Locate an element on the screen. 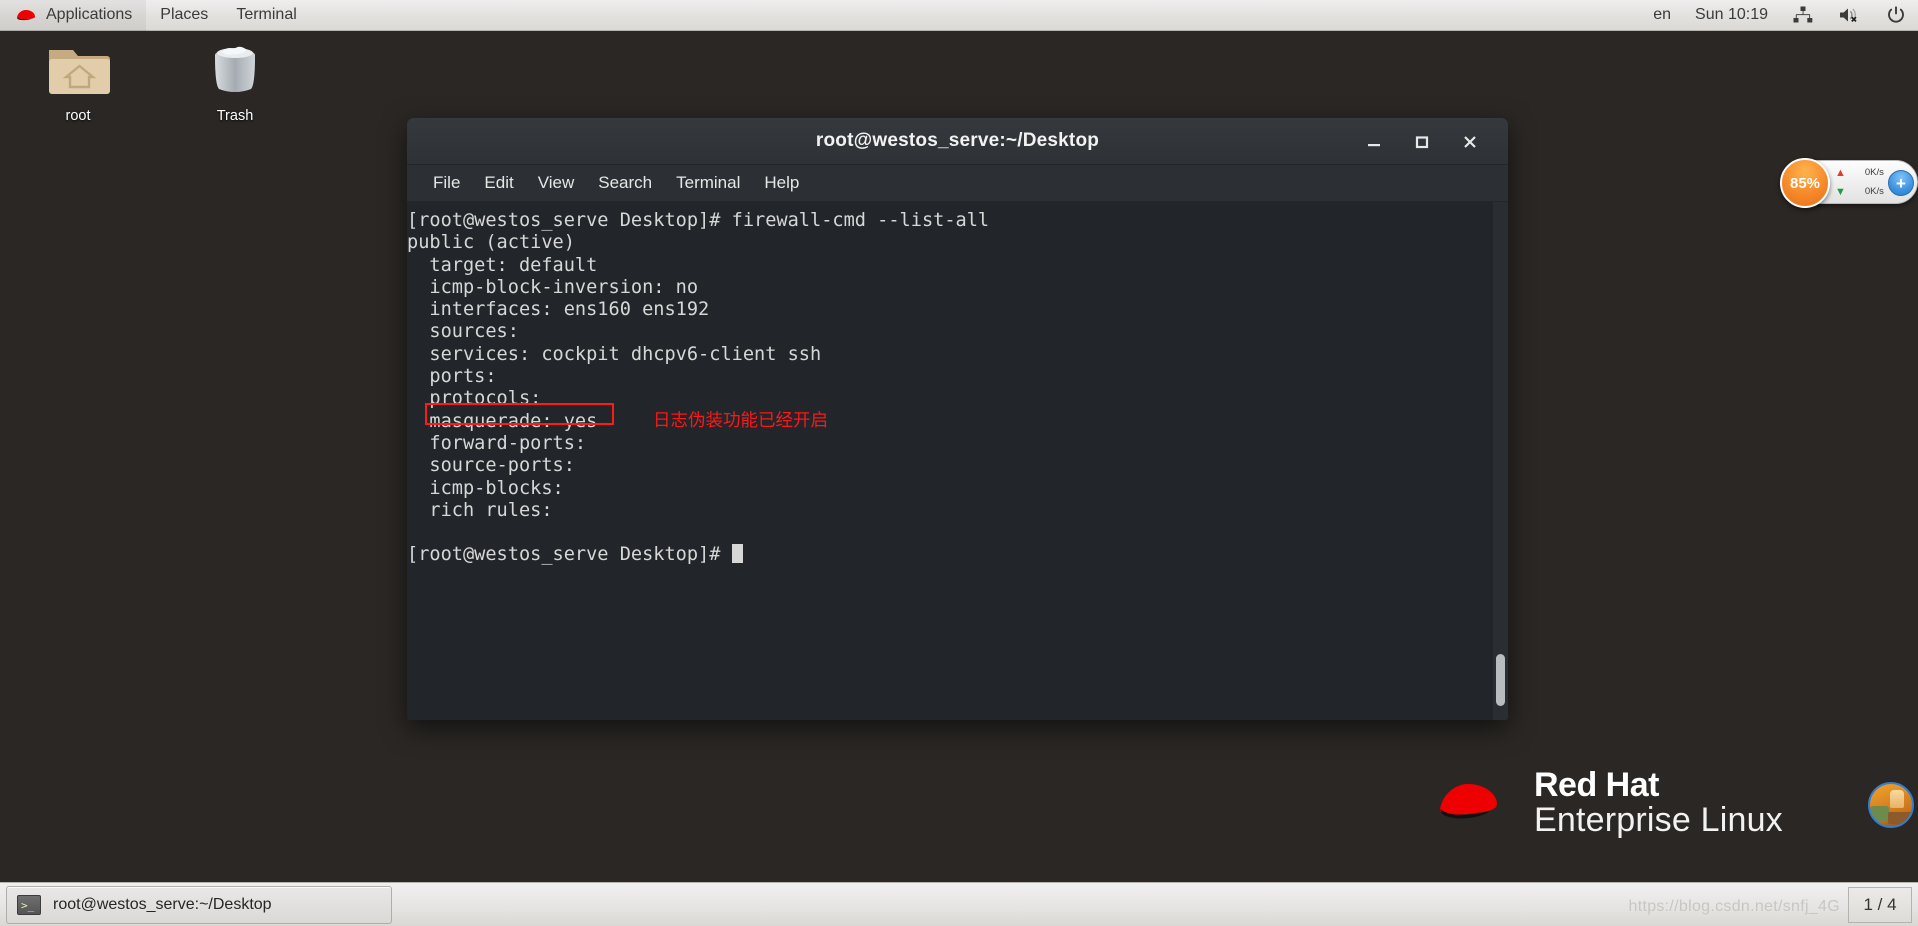 The height and width of the screenshot is (926, 1918). maximize-icon is located at coordinates (1422, 141).